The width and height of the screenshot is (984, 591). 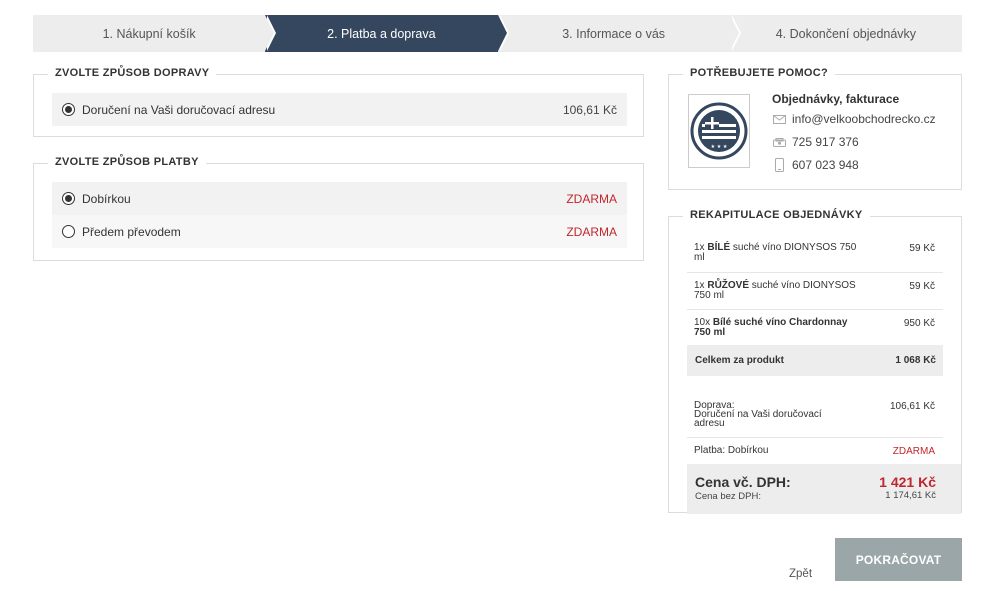 What do you see at coordinates (775, 252) in the screenshot?
I see `item-name: 1x BÍLÉ suché víno DIONYSOS 750 ml` at bounding box center [775, 252].